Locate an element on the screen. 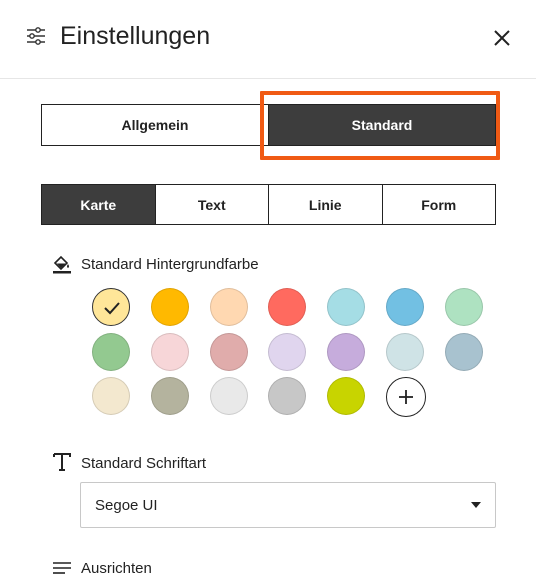  paint-bucket-icon is located at coordinates (62, 264).